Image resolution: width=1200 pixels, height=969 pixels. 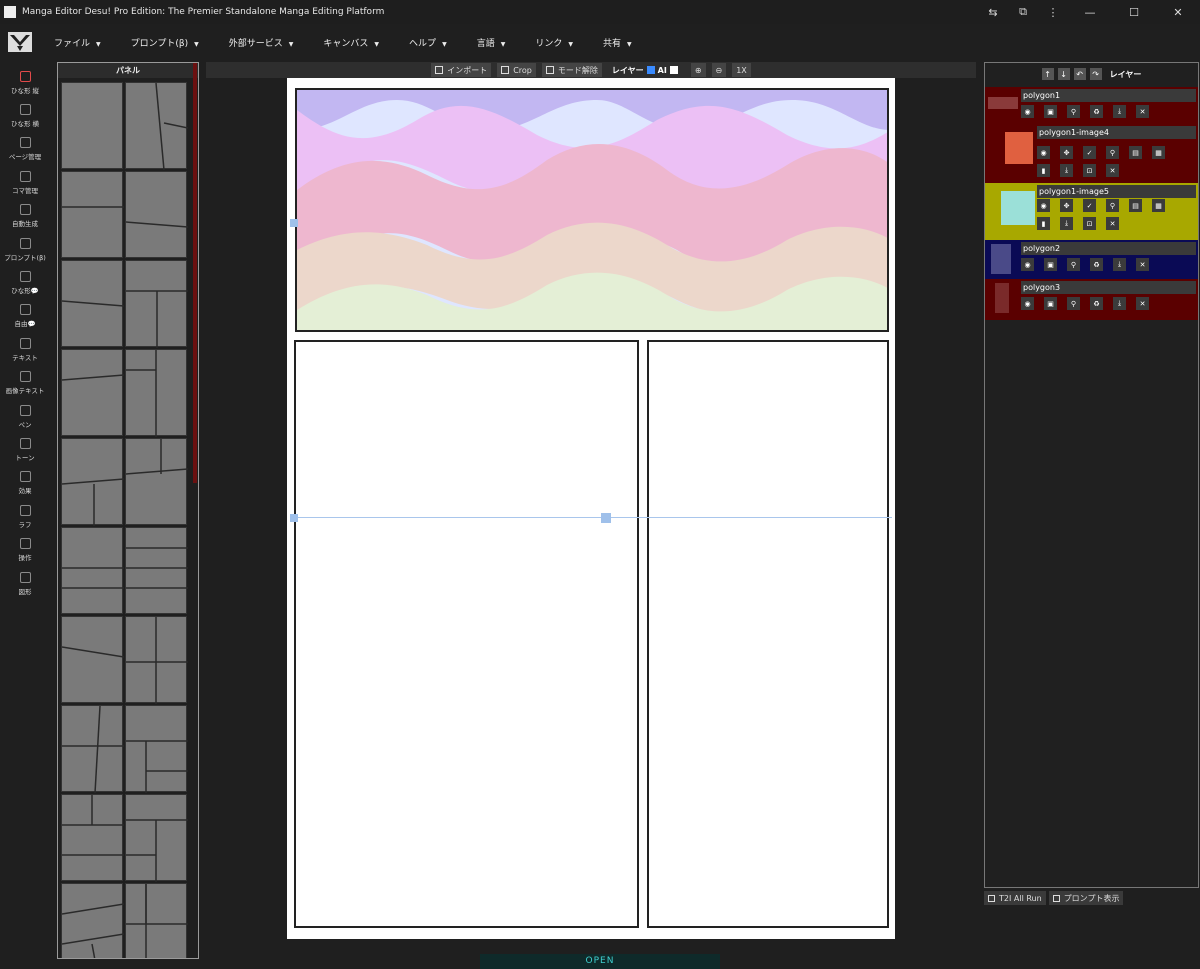 I want to click on menu-share: 共有 ▼, so click(x=617, y=42).